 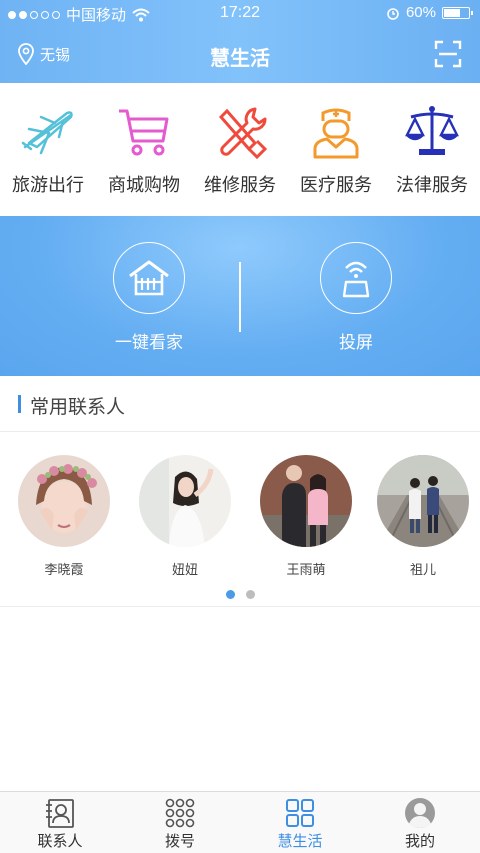 What do you see at coordinates (336, 133) in the screenshot?
I see `doctor-icon` at bounding box center [336, 133].